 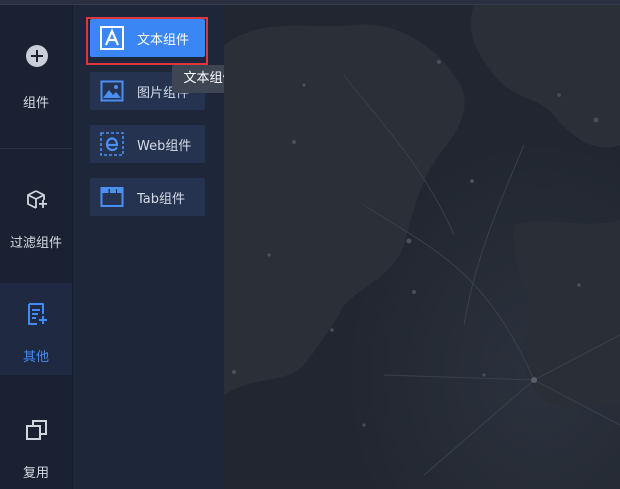 I want to click on rail-item-components: 组件, so click(x=36, y=58).